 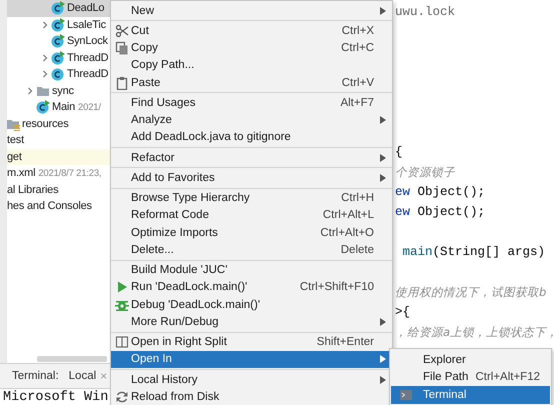 What do you see at coordinates (251, 287) in the screenshot?
I see `menu-item: Run 'DeadLock.main()' Ctrl+Shift+F10` at bounding box center [251, 287].